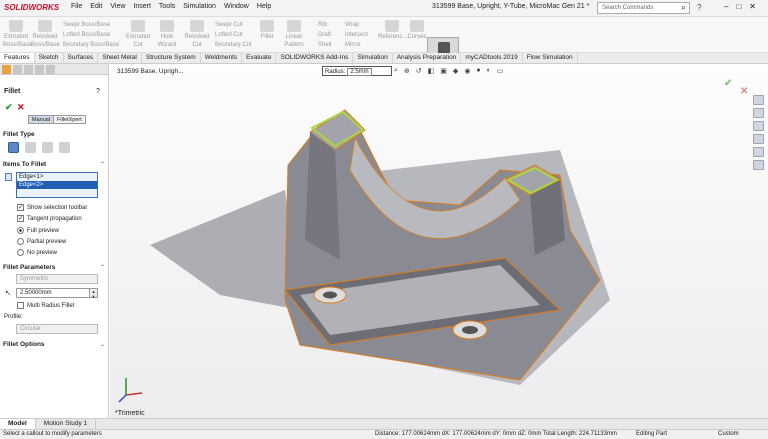  I want to click on fillet-button: Fillet, so click(267, 30).